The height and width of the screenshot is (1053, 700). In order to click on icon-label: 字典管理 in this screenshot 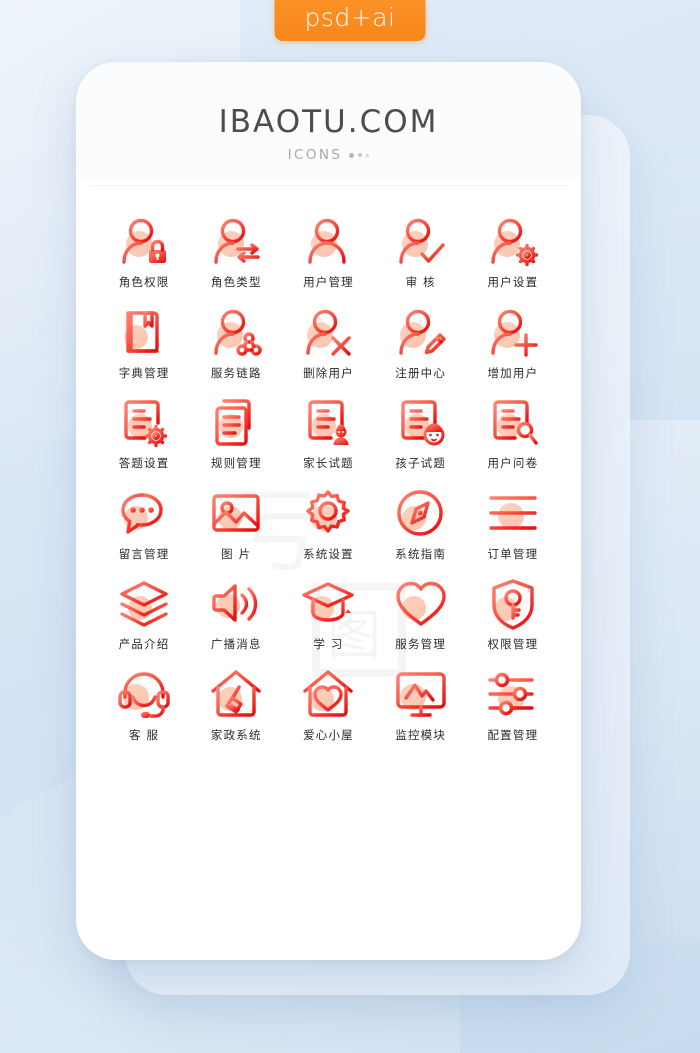, I will do `click(144, 372)`.